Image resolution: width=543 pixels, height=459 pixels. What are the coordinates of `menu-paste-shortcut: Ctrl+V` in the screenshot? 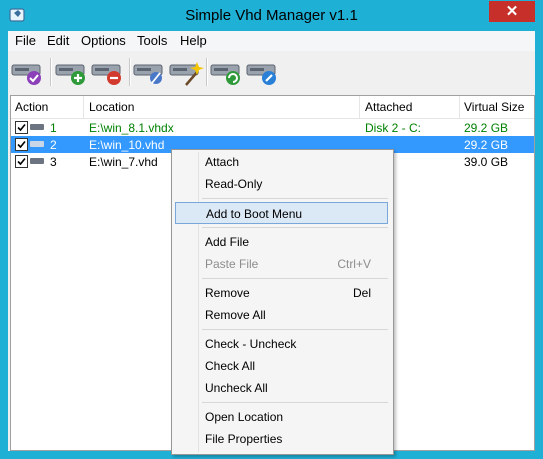 It's located at (354, 264).